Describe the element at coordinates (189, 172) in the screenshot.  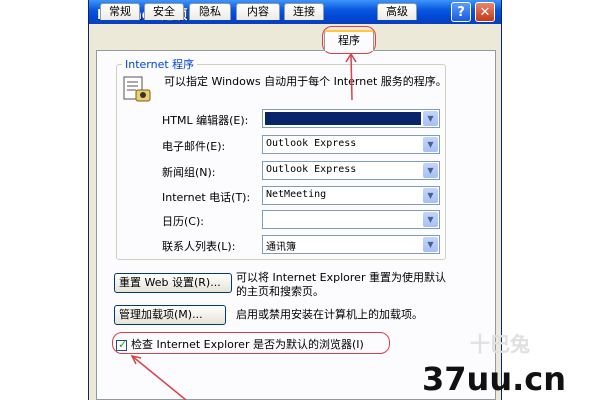
I see `newsgroups-label: 新闻组(N):` at that location.